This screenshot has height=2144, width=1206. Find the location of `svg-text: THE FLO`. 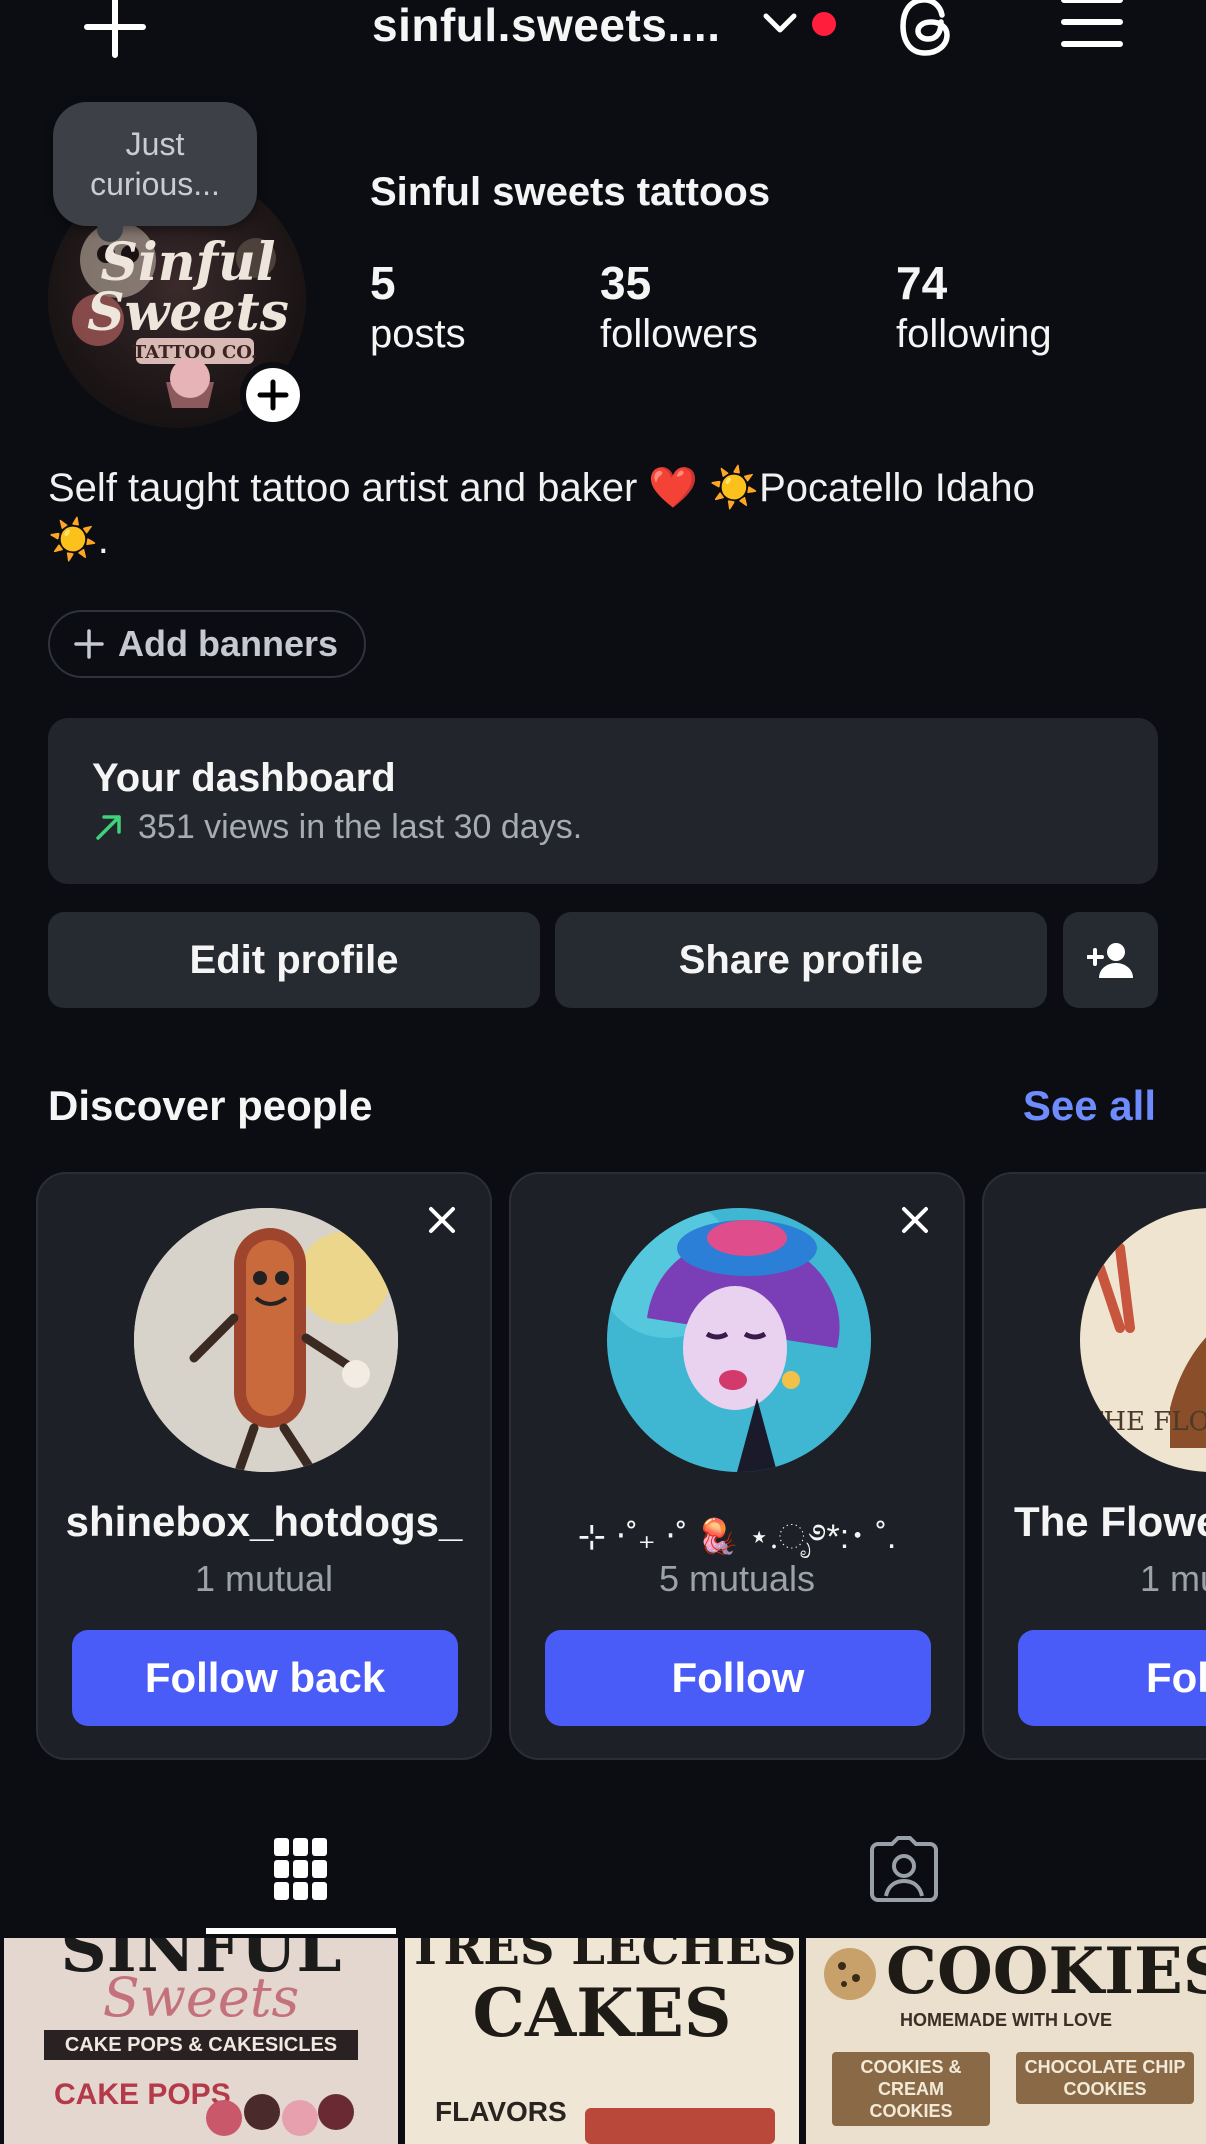

svg-text: THE FLO is located at coordinates (1146, 1422).